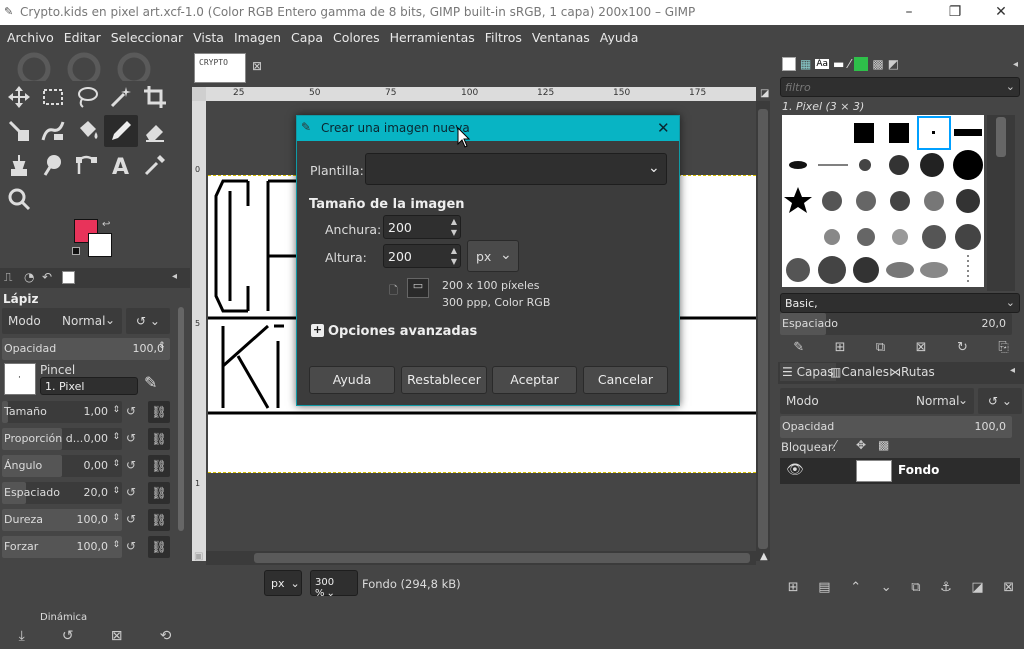  I want to click on vertical-scrollbar, so click(763, 331).